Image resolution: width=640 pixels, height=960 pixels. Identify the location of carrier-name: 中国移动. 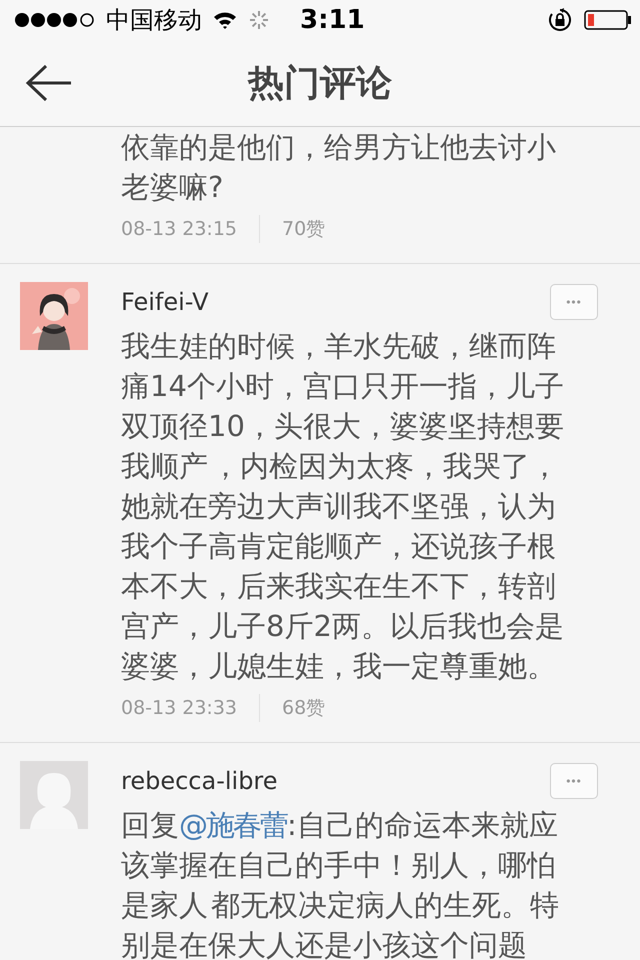
(154, 20).